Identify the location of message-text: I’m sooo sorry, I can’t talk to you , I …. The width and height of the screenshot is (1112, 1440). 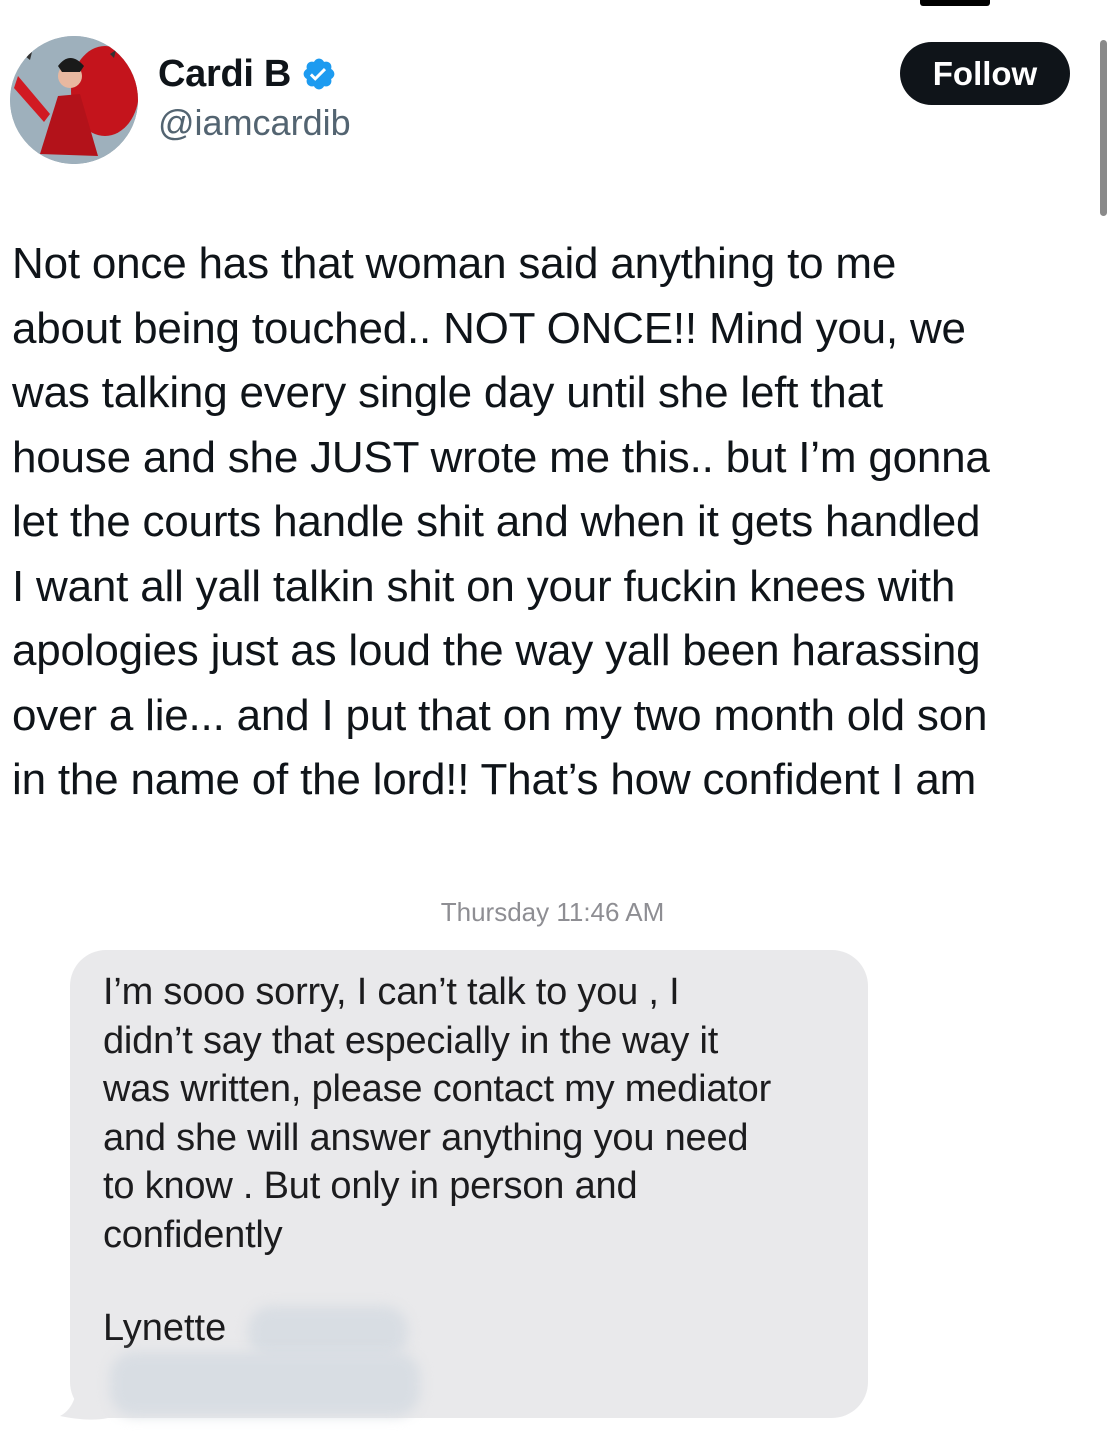
(437, 1113).